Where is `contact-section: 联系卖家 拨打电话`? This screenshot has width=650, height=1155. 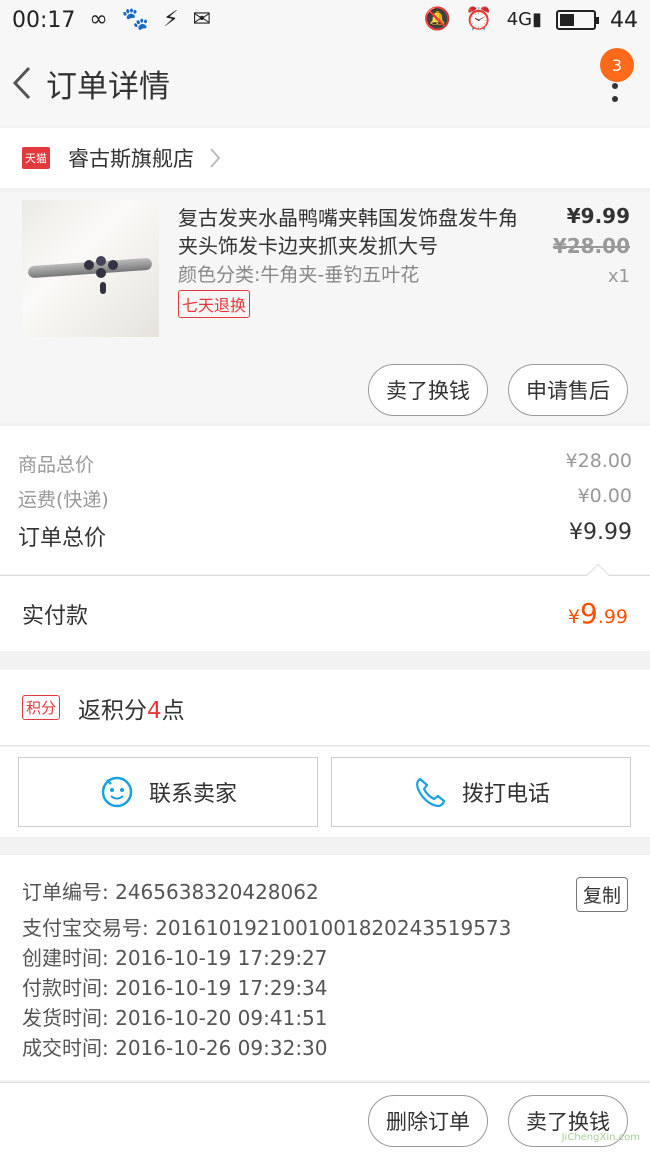
contact-section: 联系卖家 拨打电话 is located at coordinates (325, 792).